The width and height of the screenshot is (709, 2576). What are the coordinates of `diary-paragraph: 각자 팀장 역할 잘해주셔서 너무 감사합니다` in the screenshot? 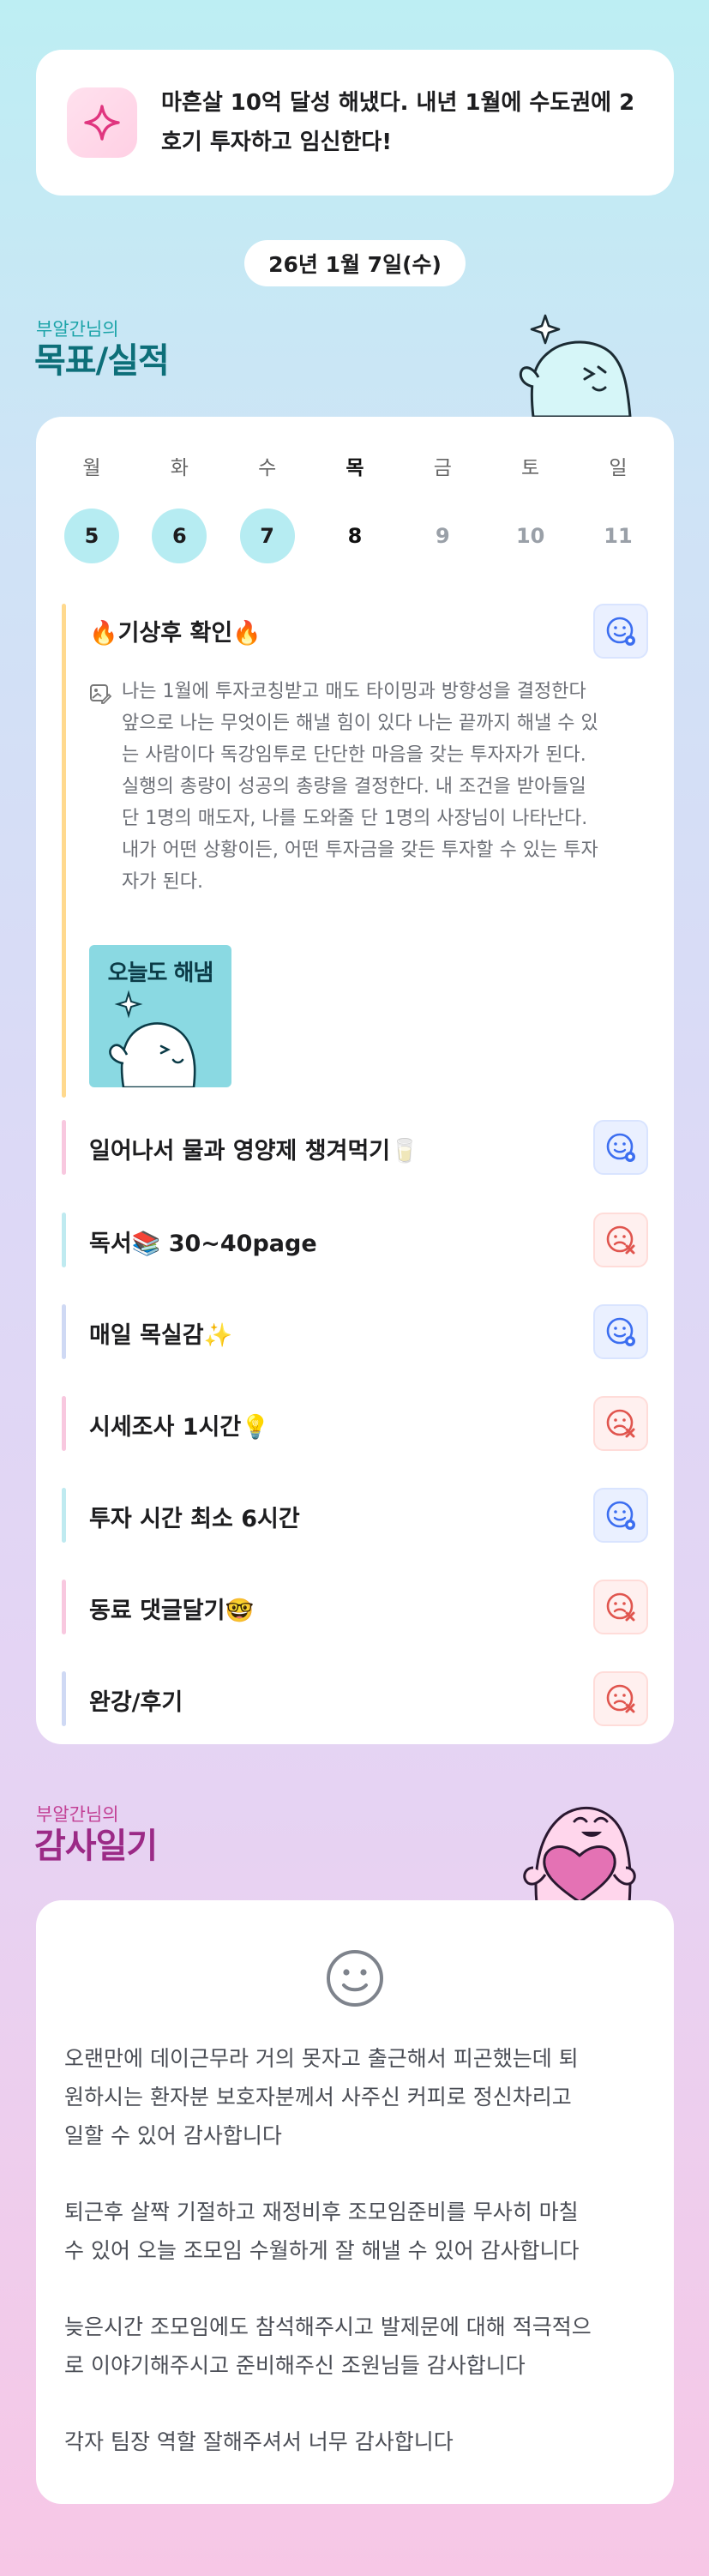 It's located at (355, 2442).